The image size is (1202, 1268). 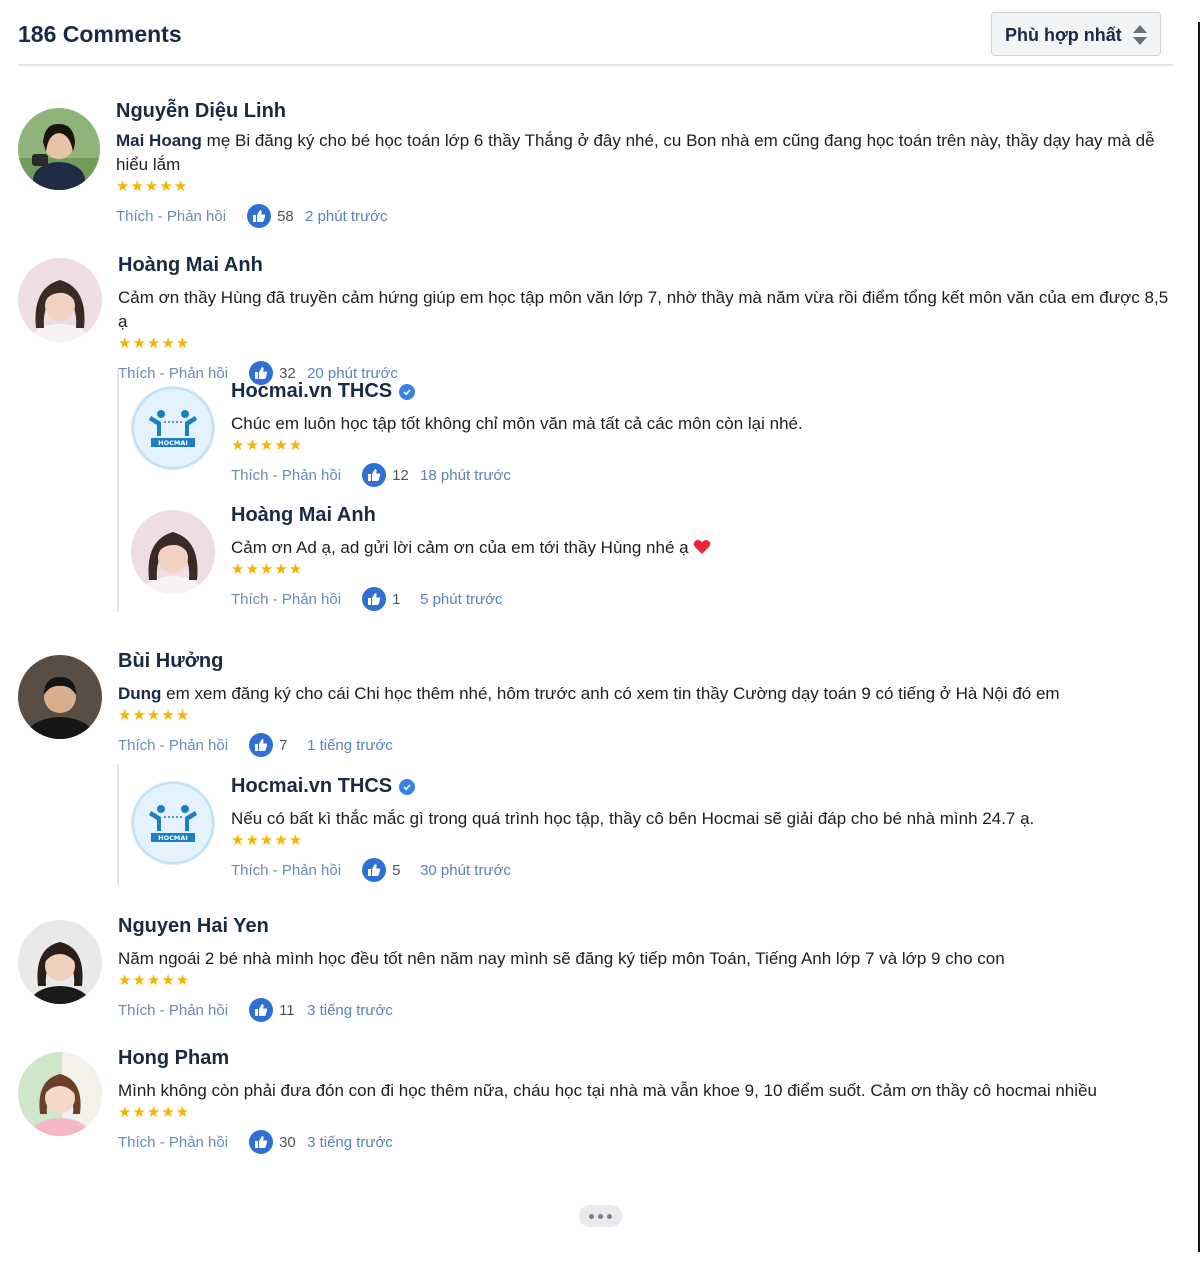 I want to click on sort-dropdown: Phù hợp nhất, so click(x=1076, y=34).